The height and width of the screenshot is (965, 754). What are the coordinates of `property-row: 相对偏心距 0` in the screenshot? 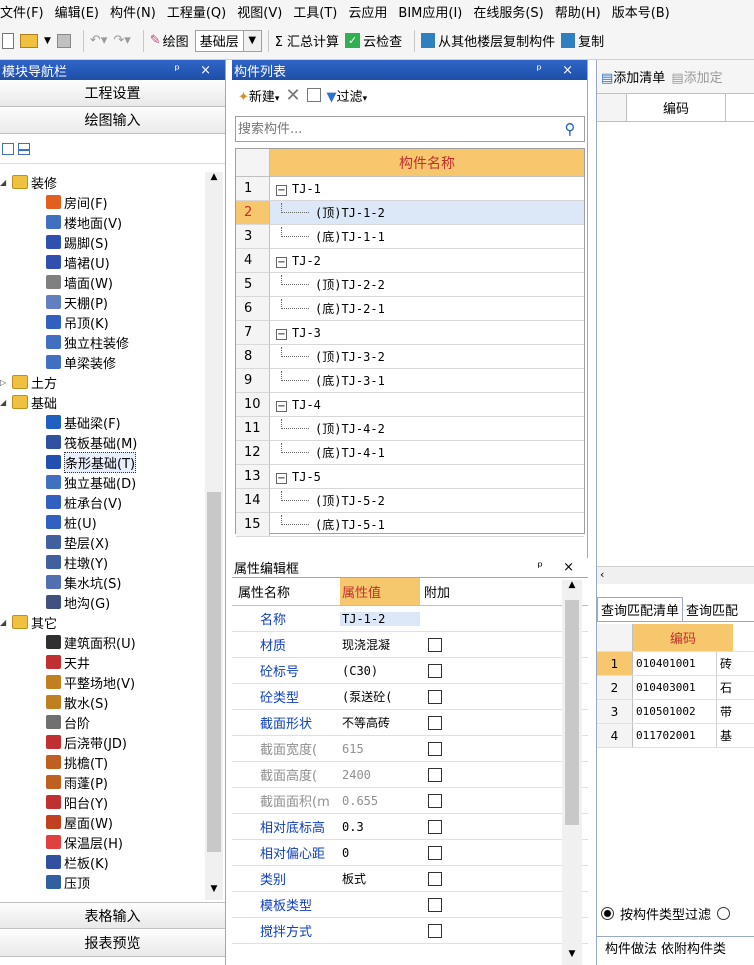 It's located at (410, 853).